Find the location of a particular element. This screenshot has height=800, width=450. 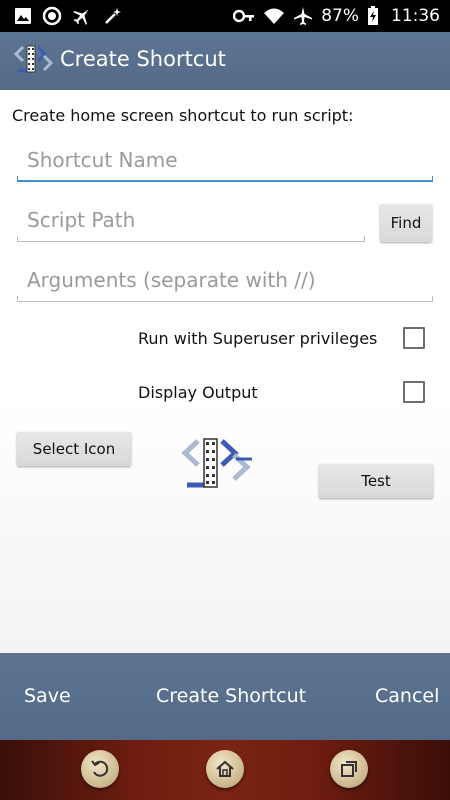

bottom-button-bar: Save Create Shortcut Cancel is located at coordinates (225, 696).